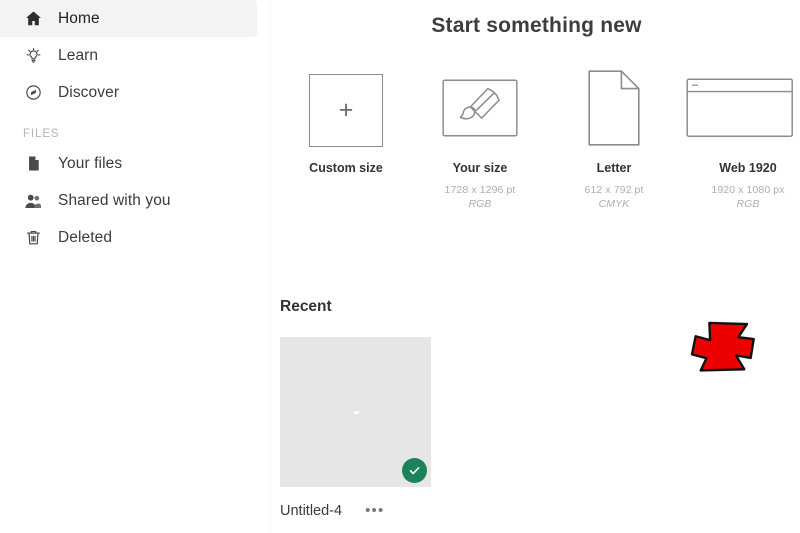 The image size is (800, 533). Describe the element at coordinates (374, 510) in the screenshot. I see `file-more-options-button: •••` at that location.